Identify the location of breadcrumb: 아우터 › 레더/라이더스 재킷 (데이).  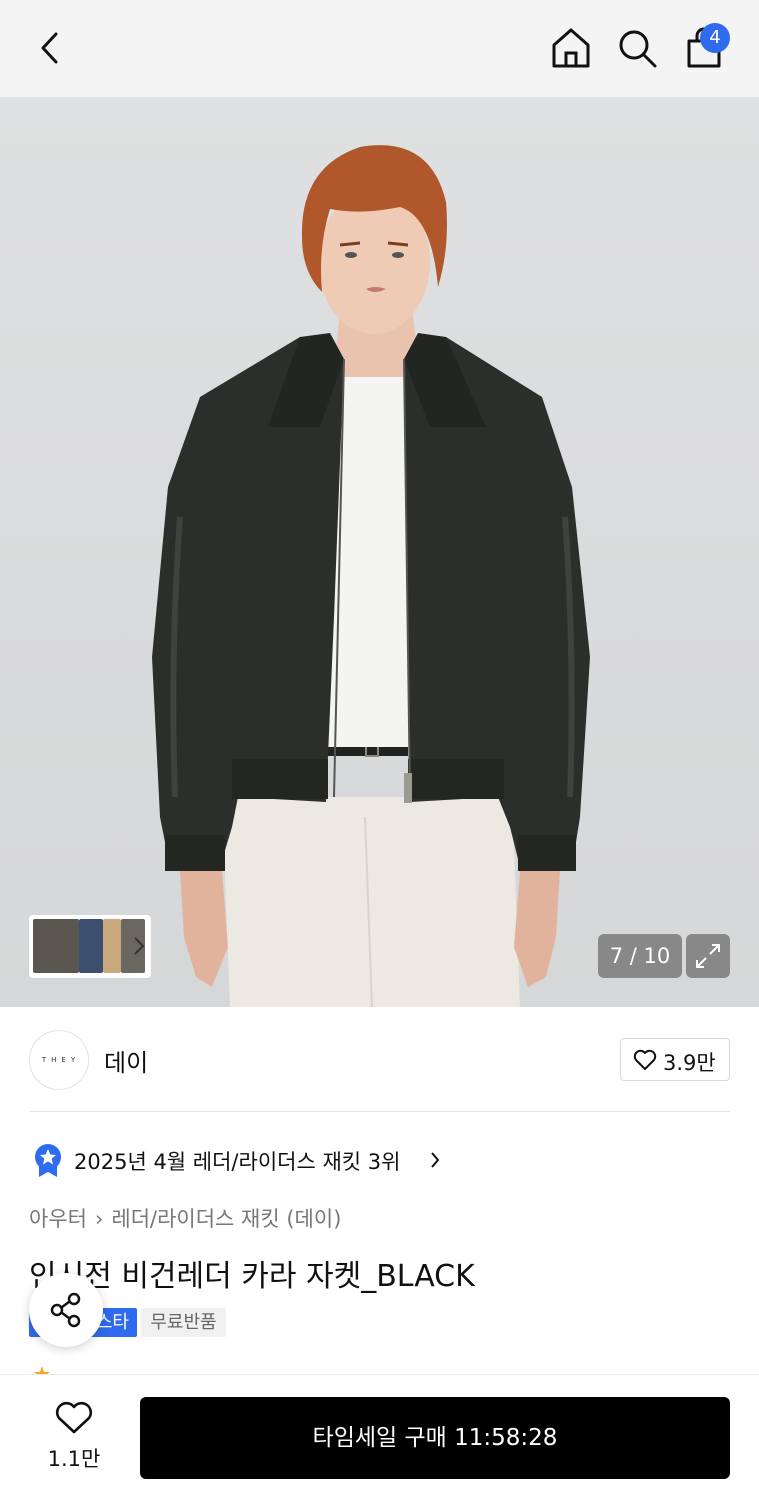
(185, 1218).